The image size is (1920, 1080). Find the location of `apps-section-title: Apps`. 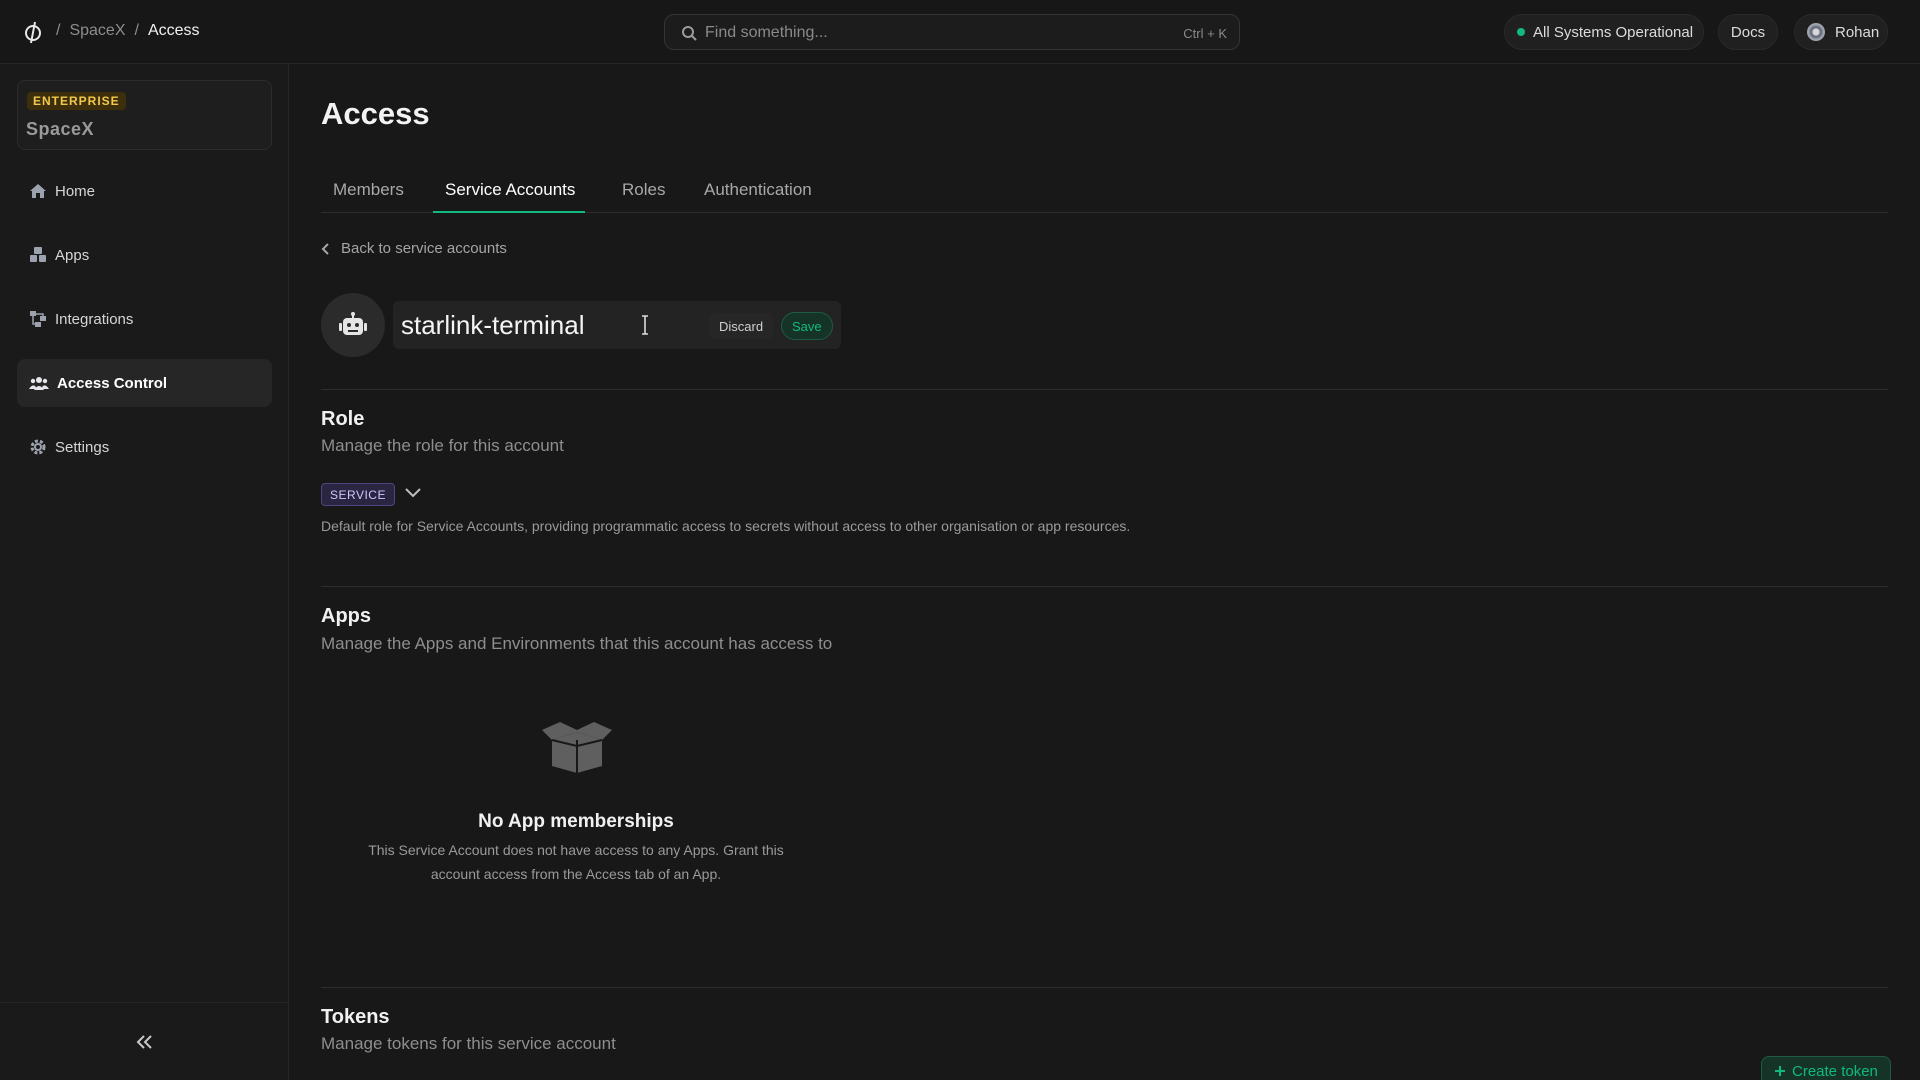

apps-section-title: Apps is located at coordinates (346, 616).